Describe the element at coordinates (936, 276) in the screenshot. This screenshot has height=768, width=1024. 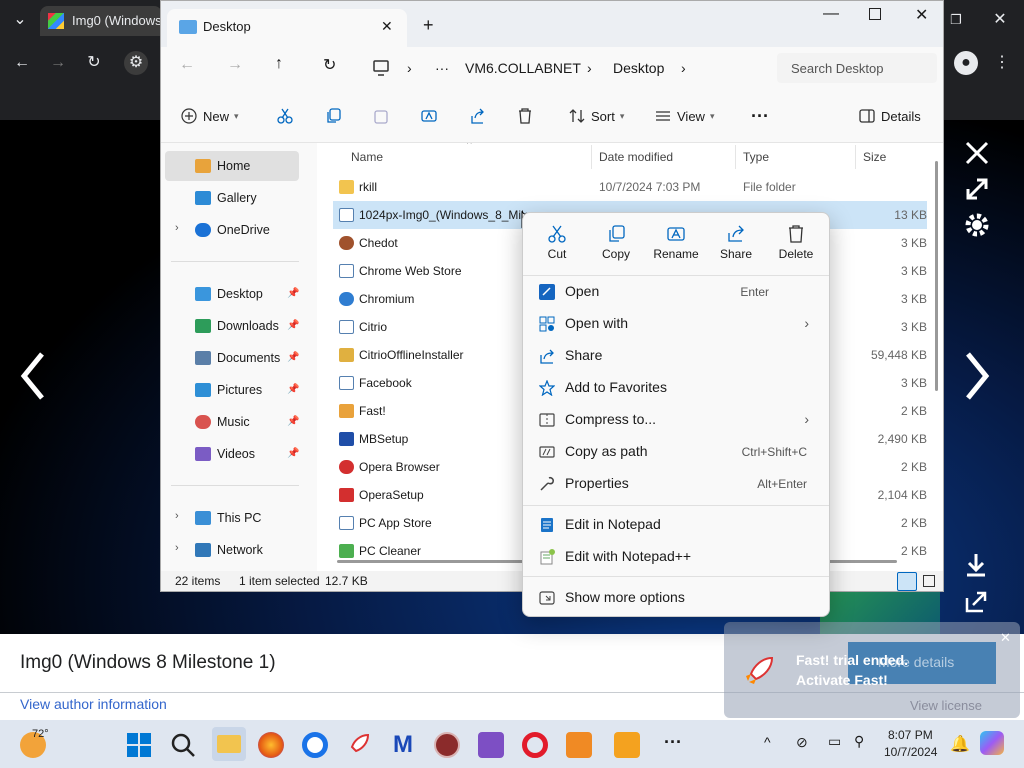
I see `vertical-scrollbar` at that location.